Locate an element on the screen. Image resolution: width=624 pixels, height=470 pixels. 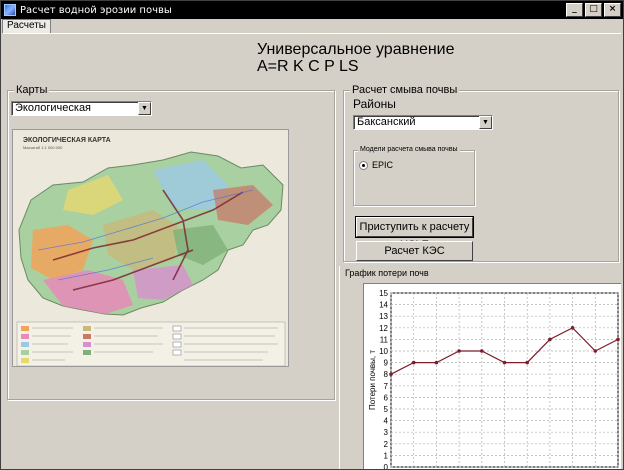
models-group-label: Модели расчета смыва почвы is located at coordinates (409, 149).